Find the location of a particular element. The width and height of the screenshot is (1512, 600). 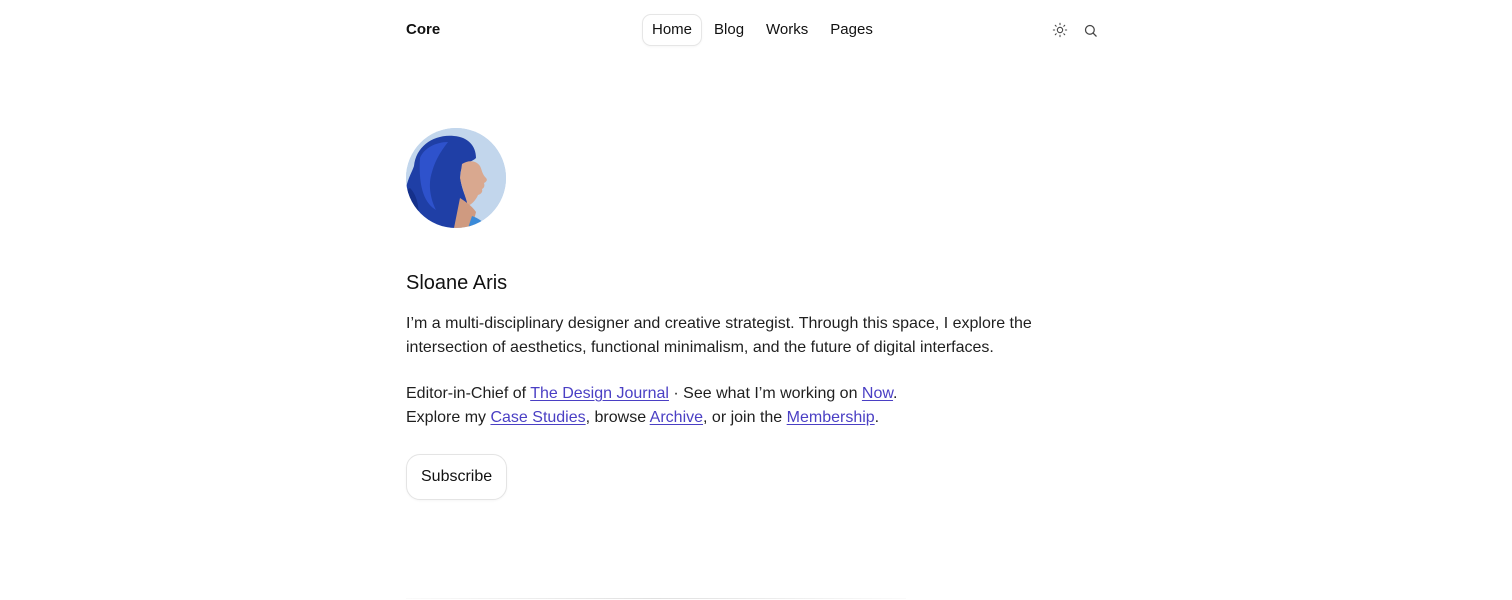

sun-icon is located at coordinates (1060, 30).